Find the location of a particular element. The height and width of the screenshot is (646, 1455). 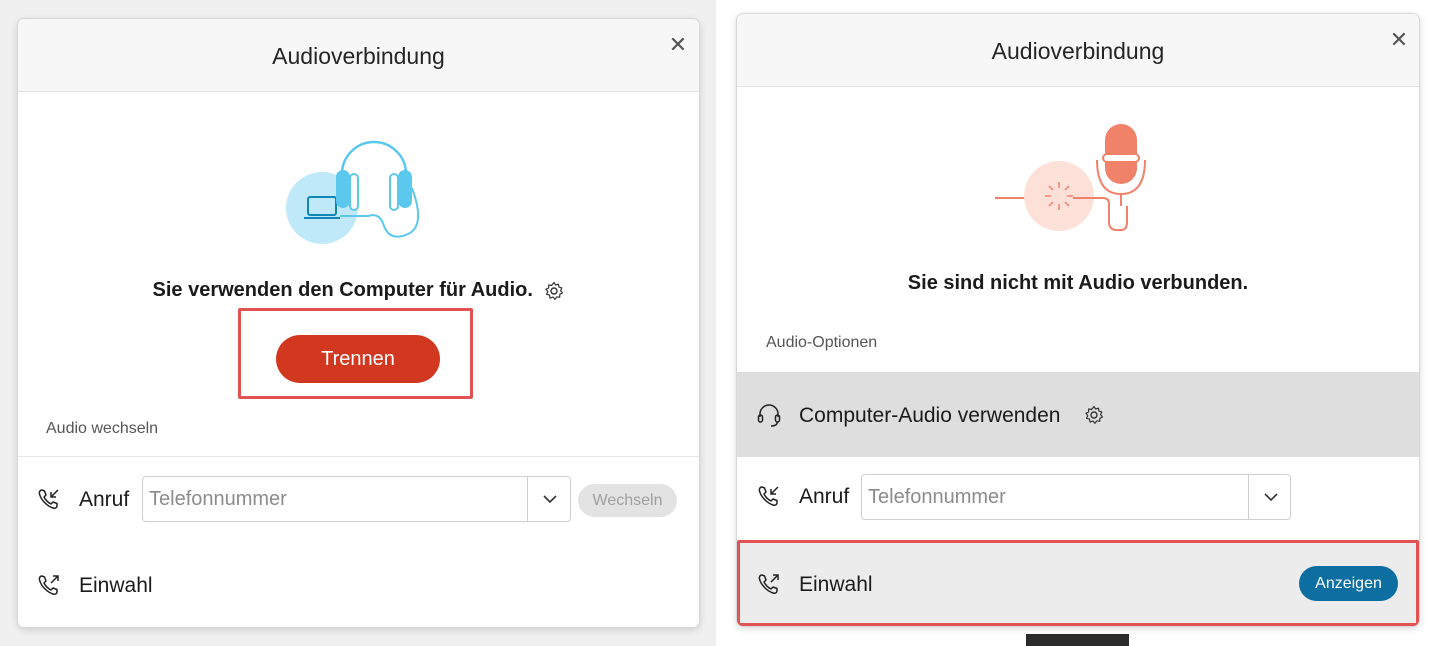

microphone-illustration is located at coordinates (1070, 177).